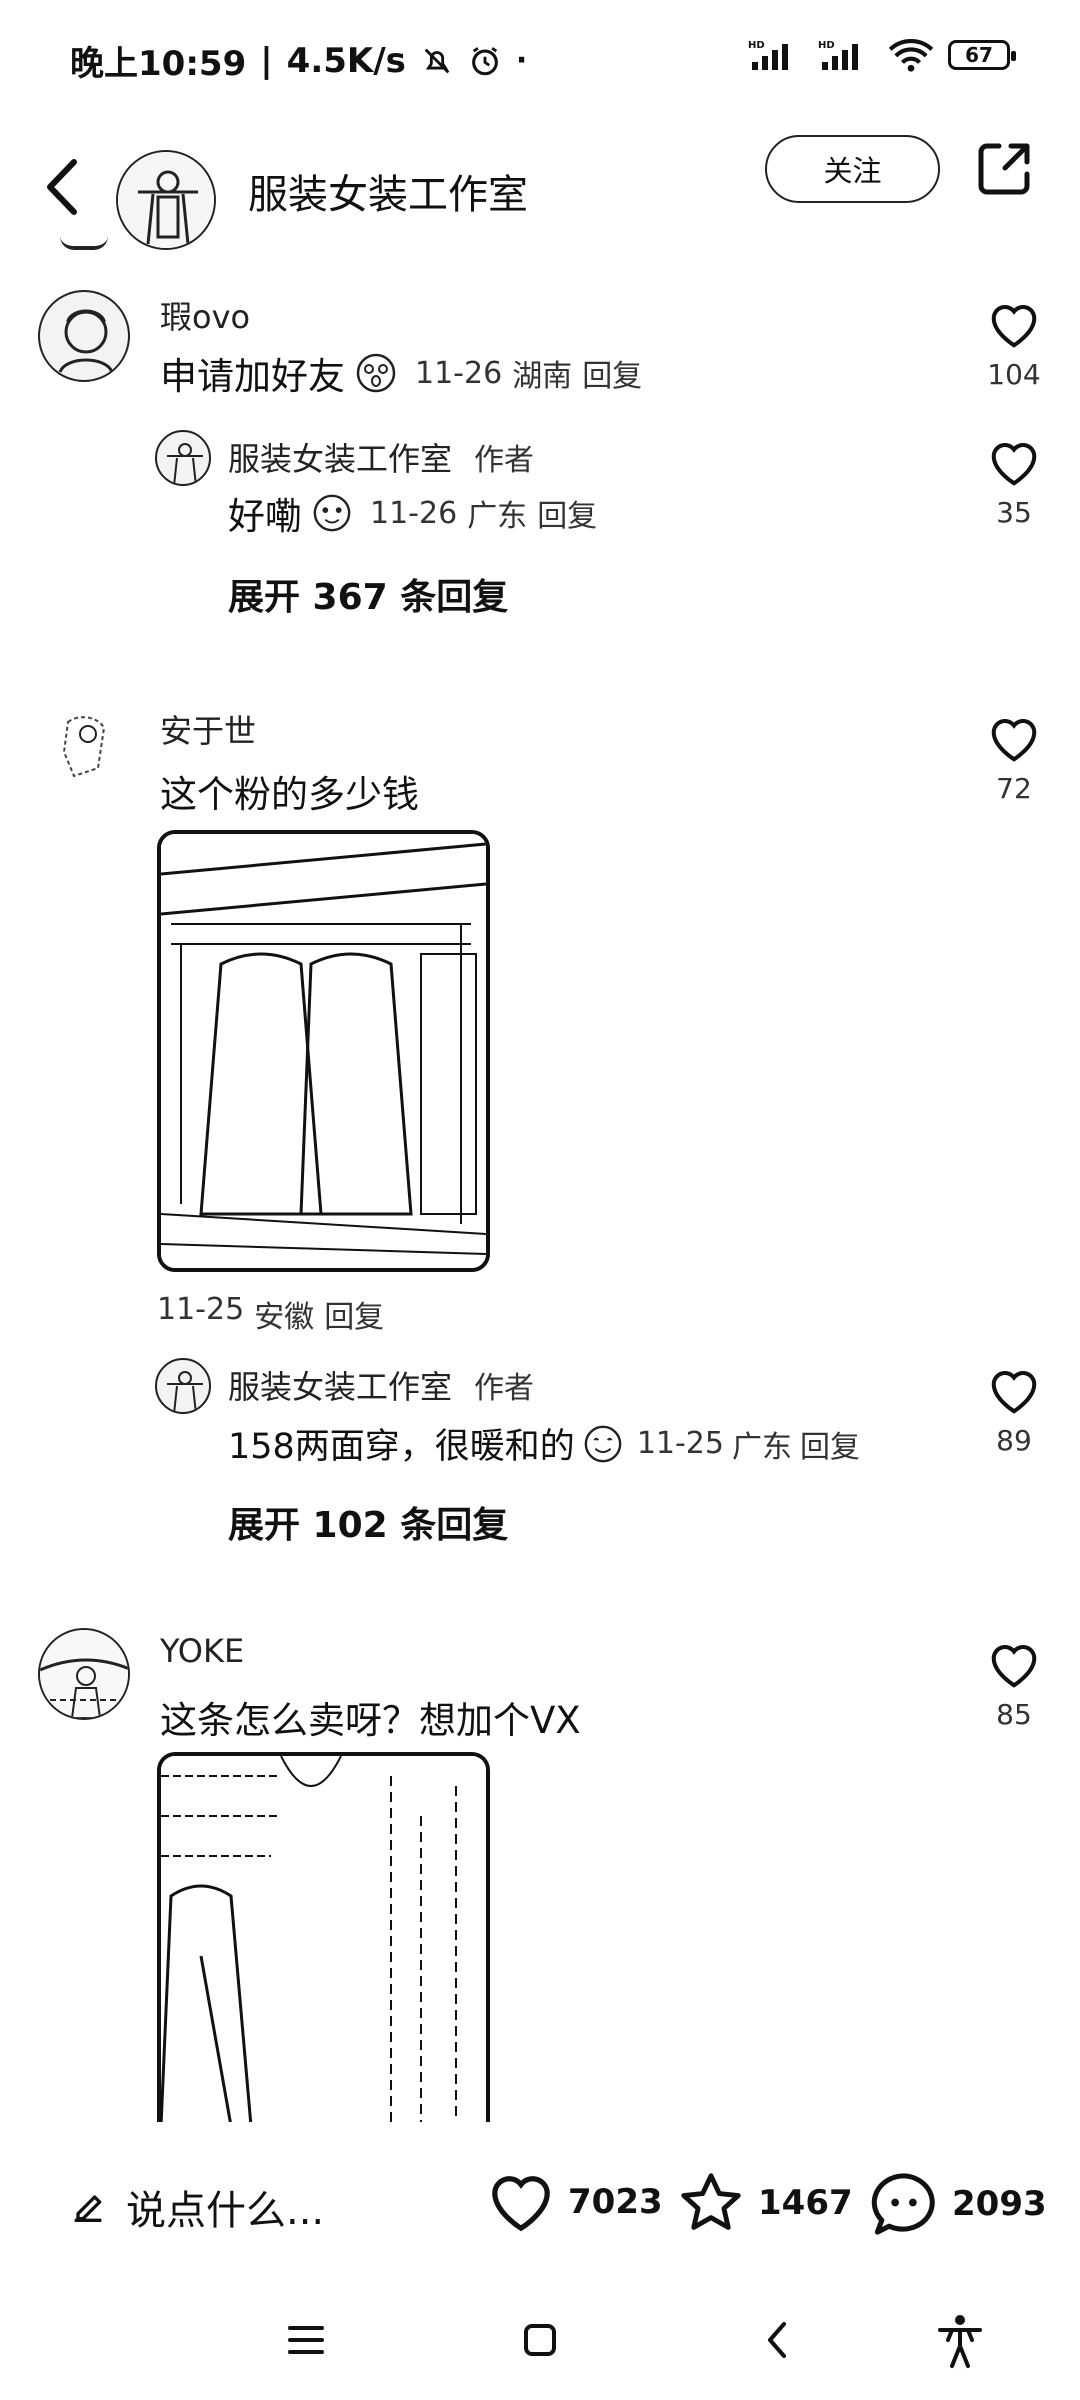  I want to click on comment-meta: 11-25 安徽 回复, so click(270, 1314).